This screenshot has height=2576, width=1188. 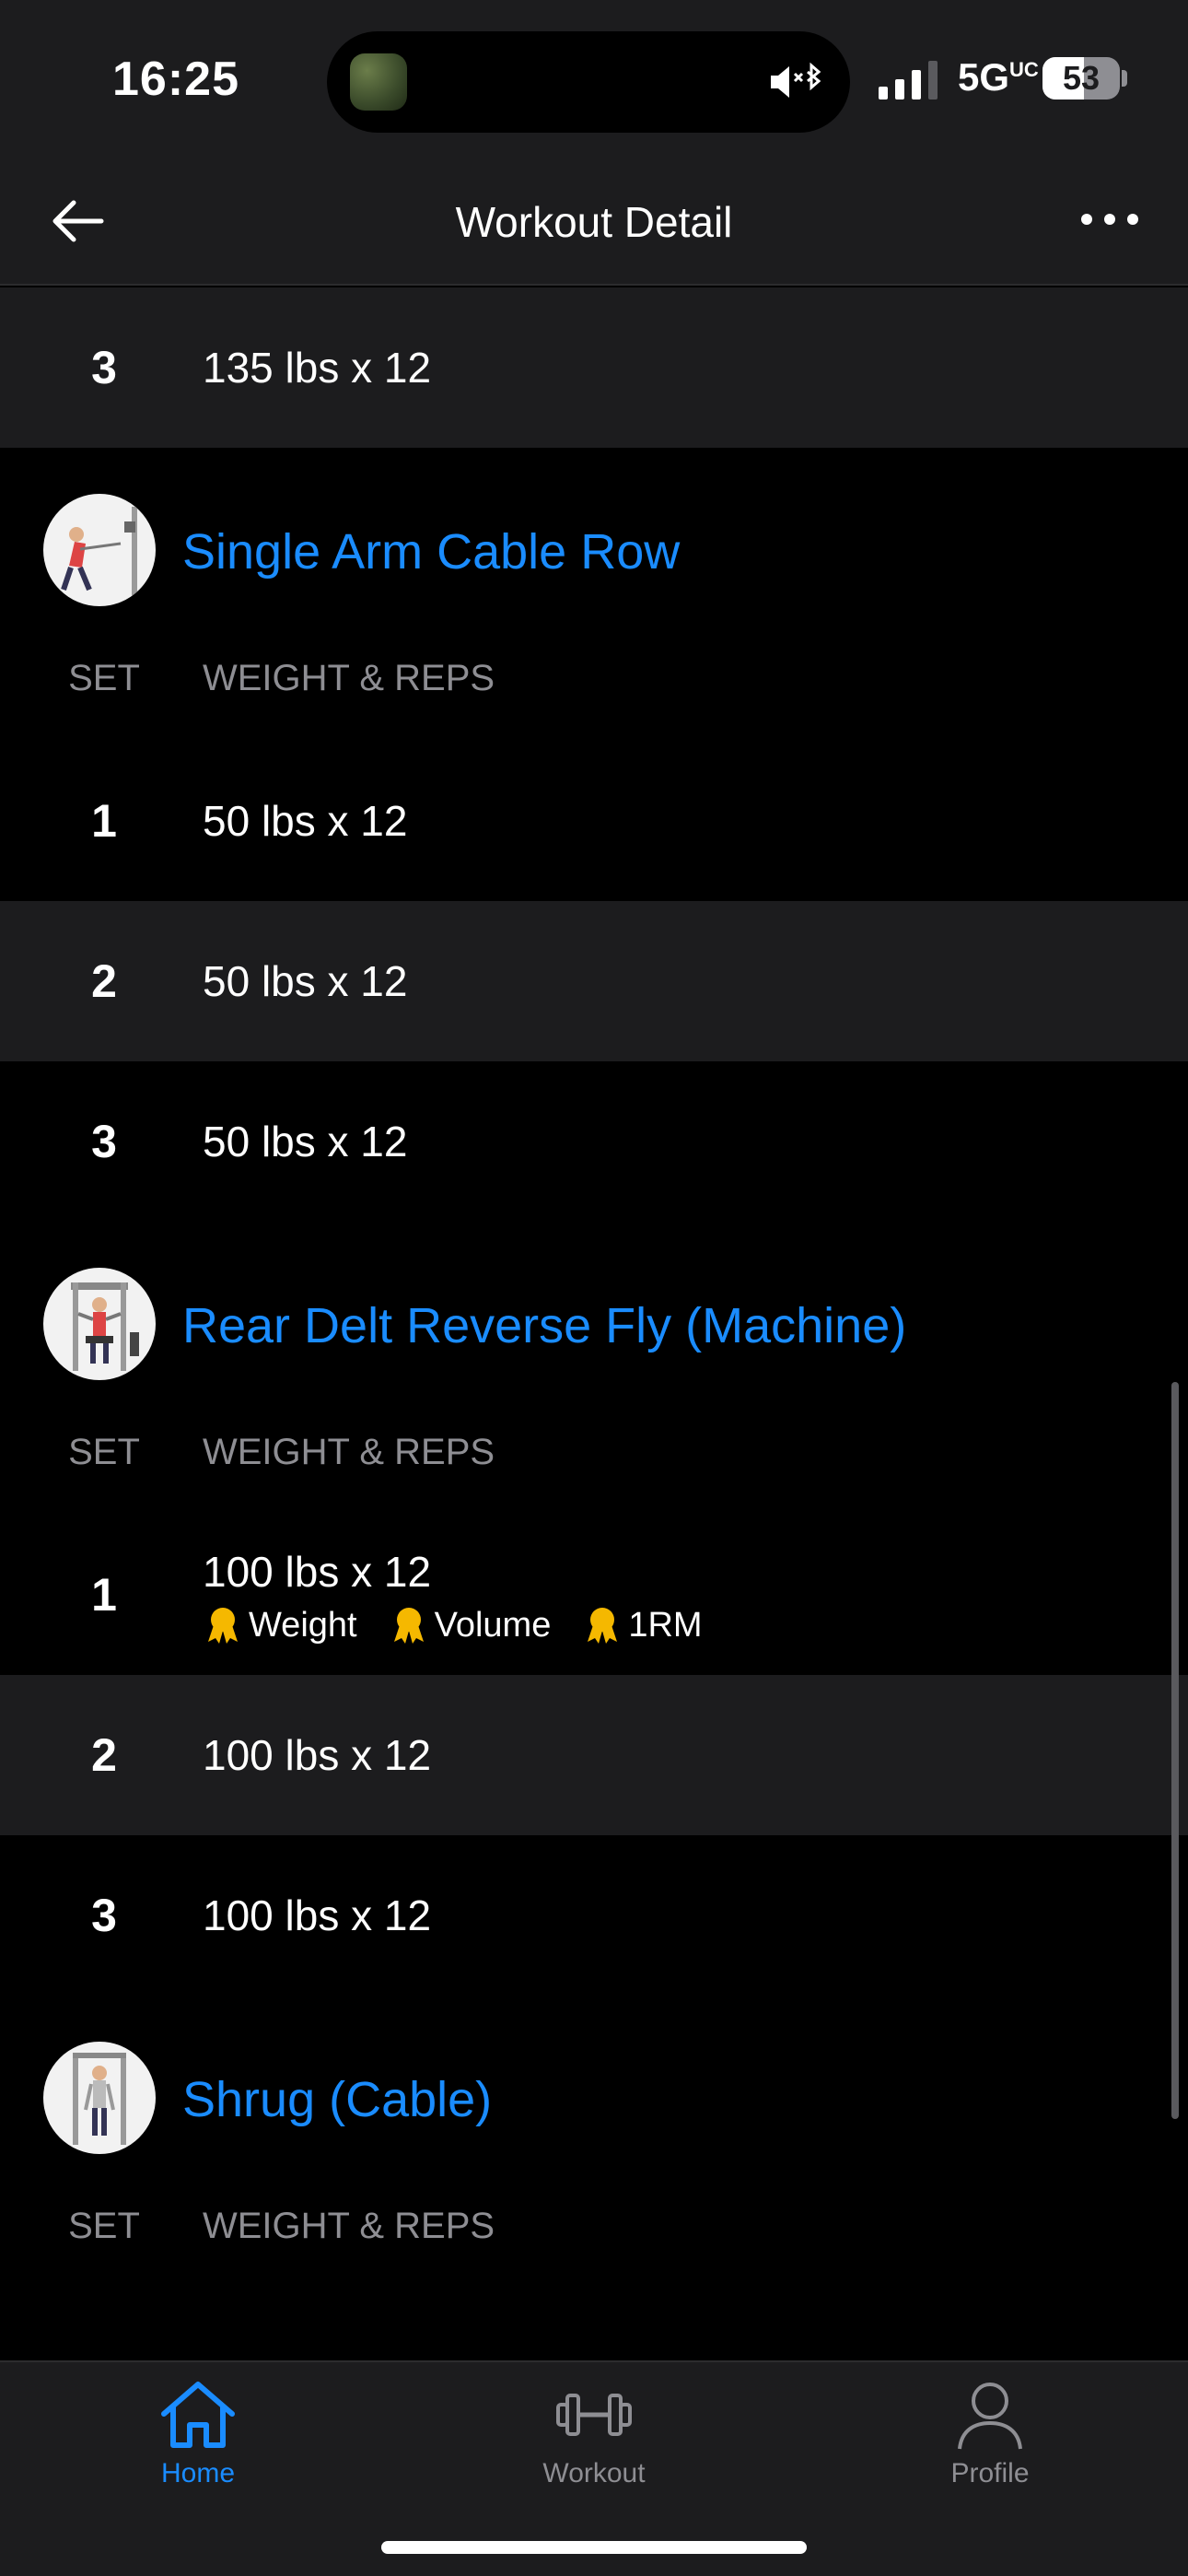 I want to click on mute-bluetooth-icon, so click(x=796, y=80).